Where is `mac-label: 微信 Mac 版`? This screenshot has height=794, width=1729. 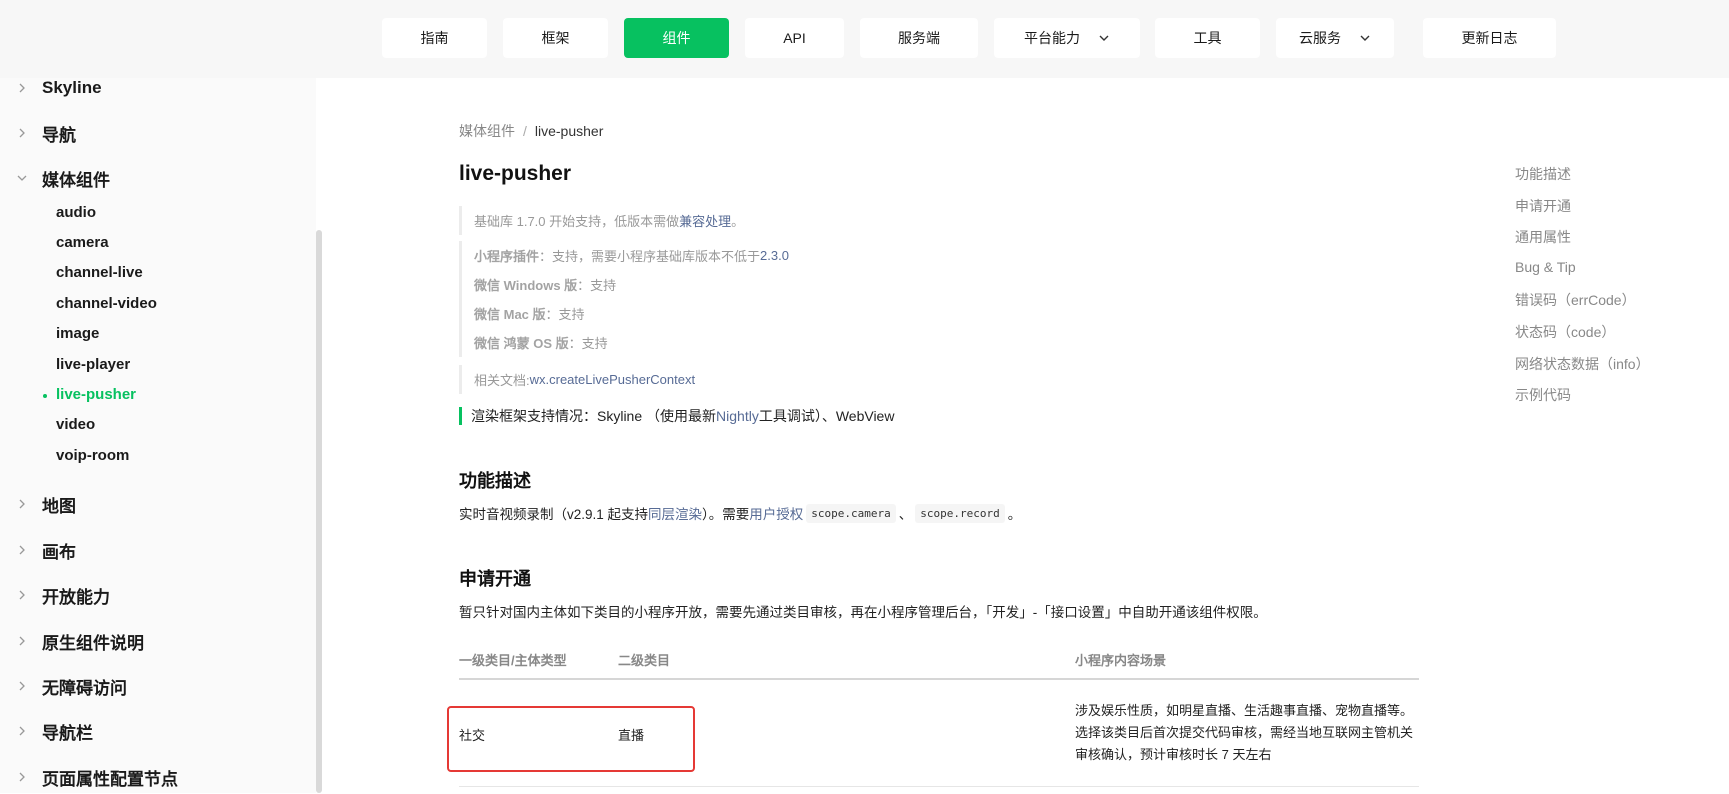 mac-label: 微信 Mac 版 is located at coordinates (510, 314).